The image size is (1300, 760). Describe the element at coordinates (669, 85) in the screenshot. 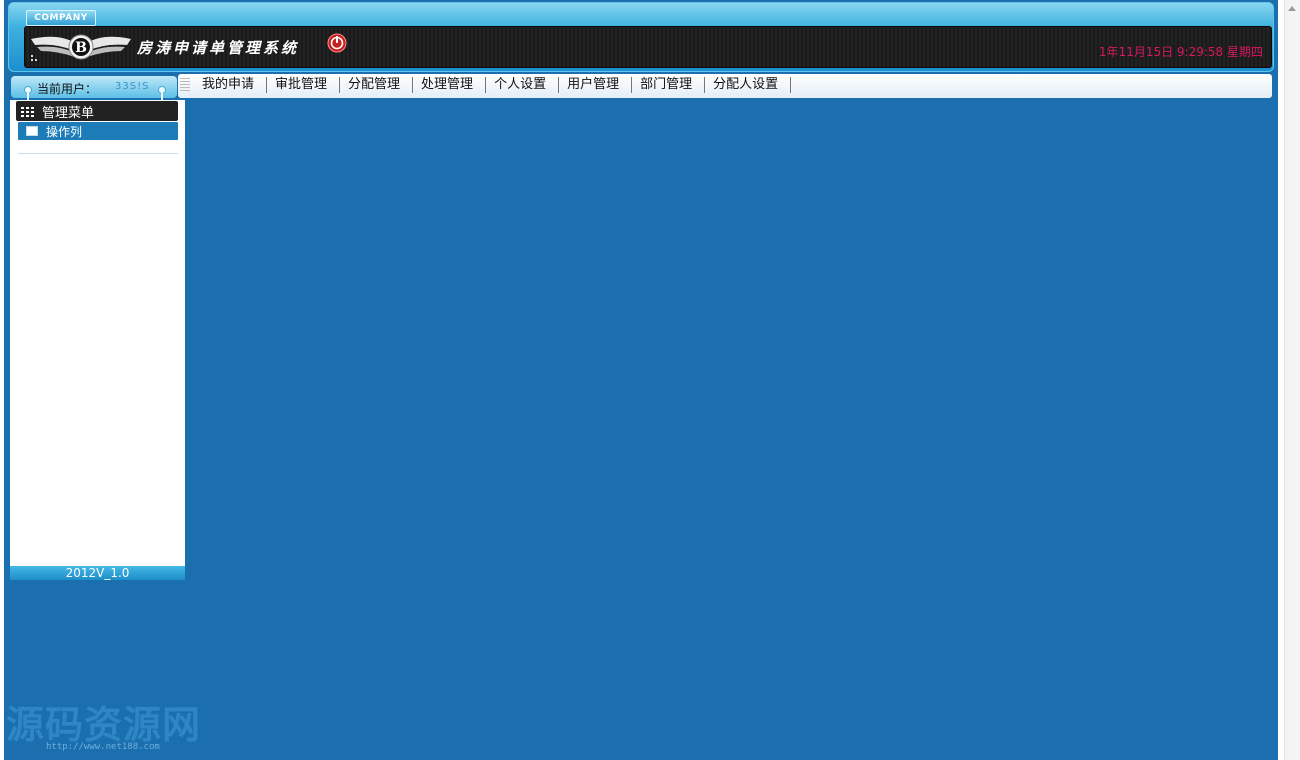

I see `tab-department-management: 部门管理` at that location.